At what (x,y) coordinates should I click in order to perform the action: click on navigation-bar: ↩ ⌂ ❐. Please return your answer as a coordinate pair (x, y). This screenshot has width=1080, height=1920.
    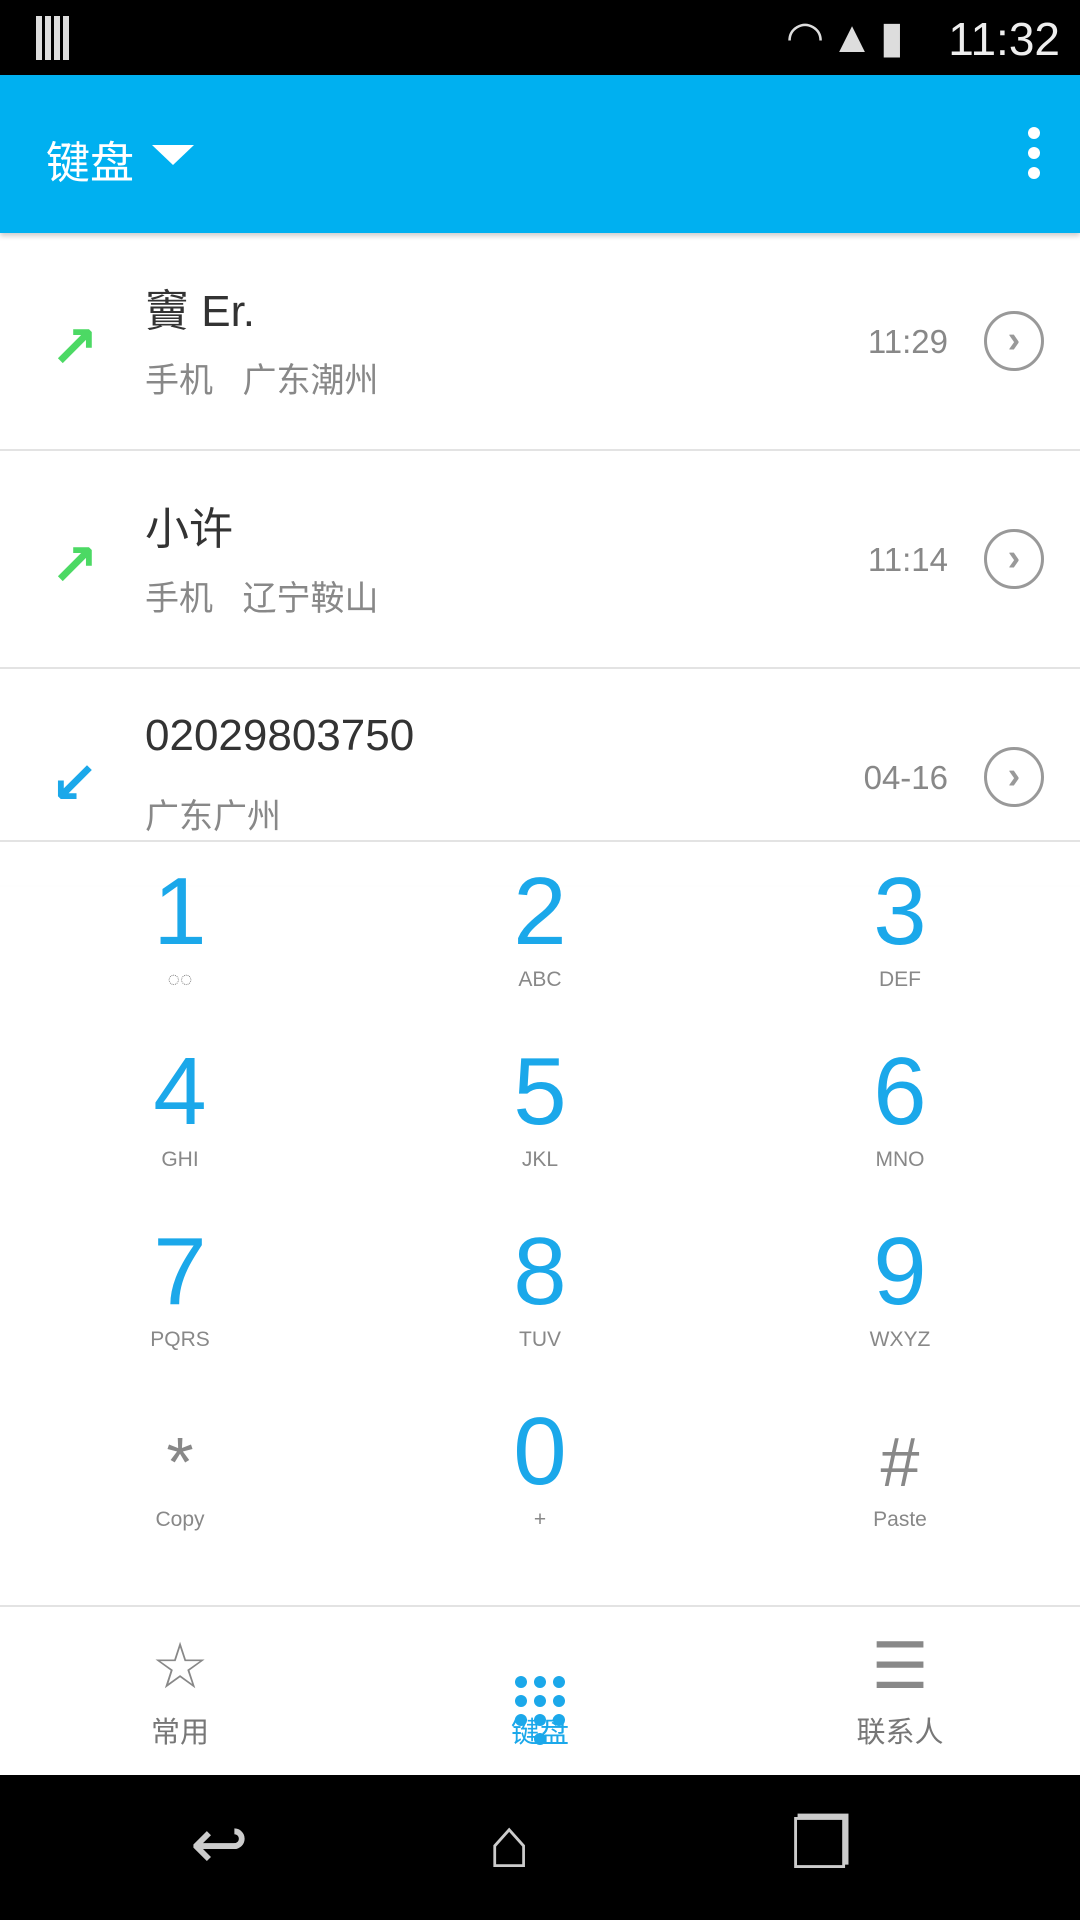
    Looking at the image, I should click on (540, 1847).